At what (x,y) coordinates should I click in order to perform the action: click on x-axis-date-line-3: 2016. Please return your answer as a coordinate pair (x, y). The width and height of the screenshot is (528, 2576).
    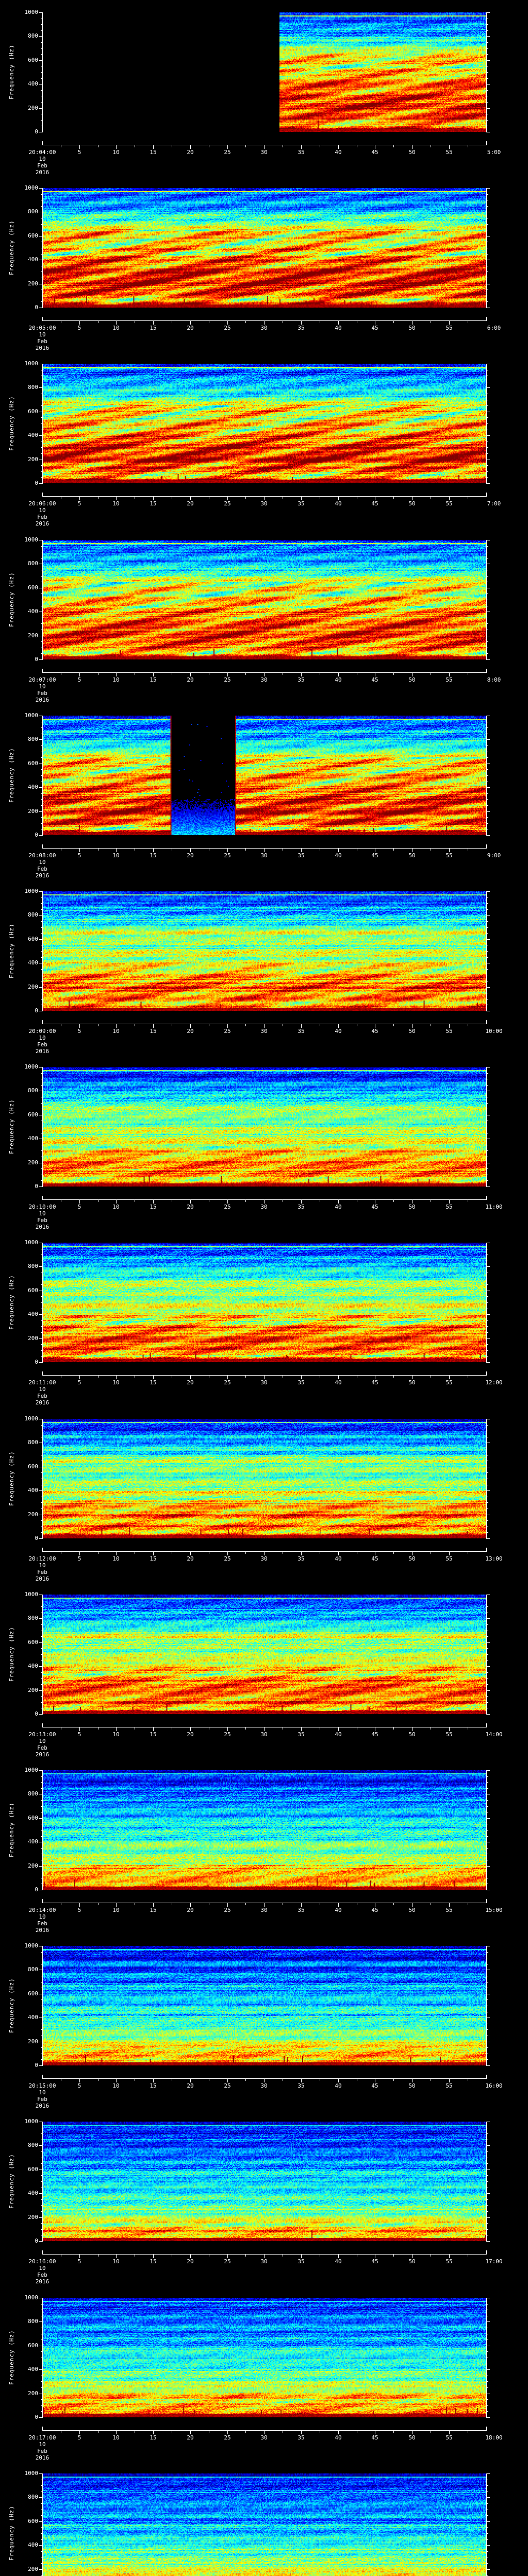
    Looking at the image, I should click on (42, 1930).